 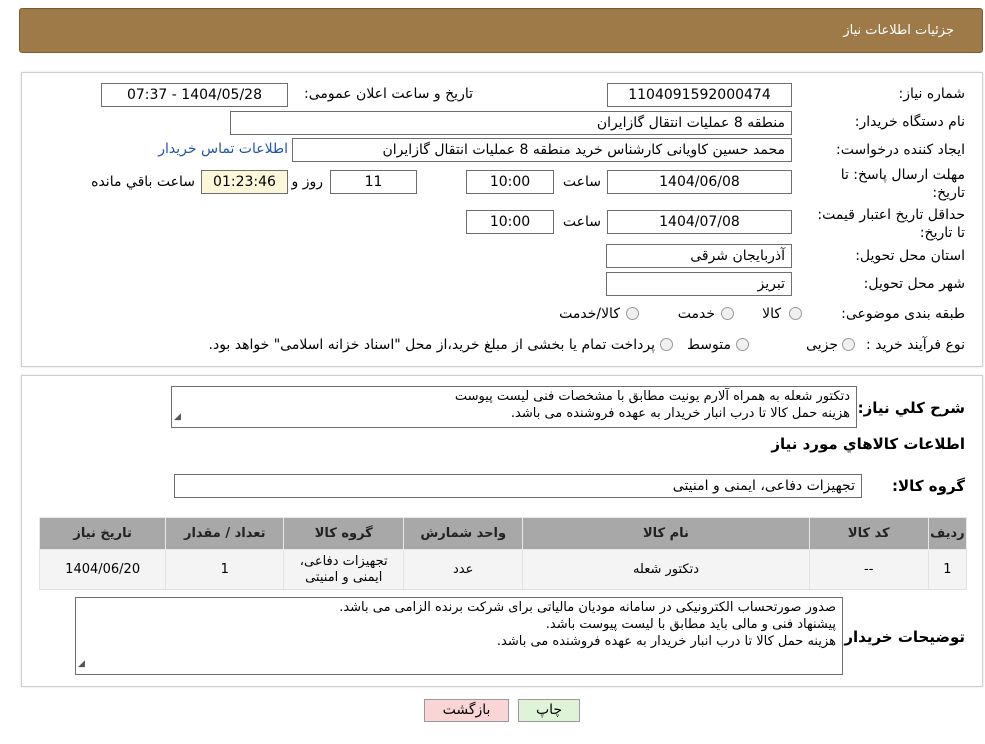 What do you see at coordinates (900, 150) in the screenshot?
I see `creator-label: ایجاد کننده درخواست:` at bounding box center [900, 150].